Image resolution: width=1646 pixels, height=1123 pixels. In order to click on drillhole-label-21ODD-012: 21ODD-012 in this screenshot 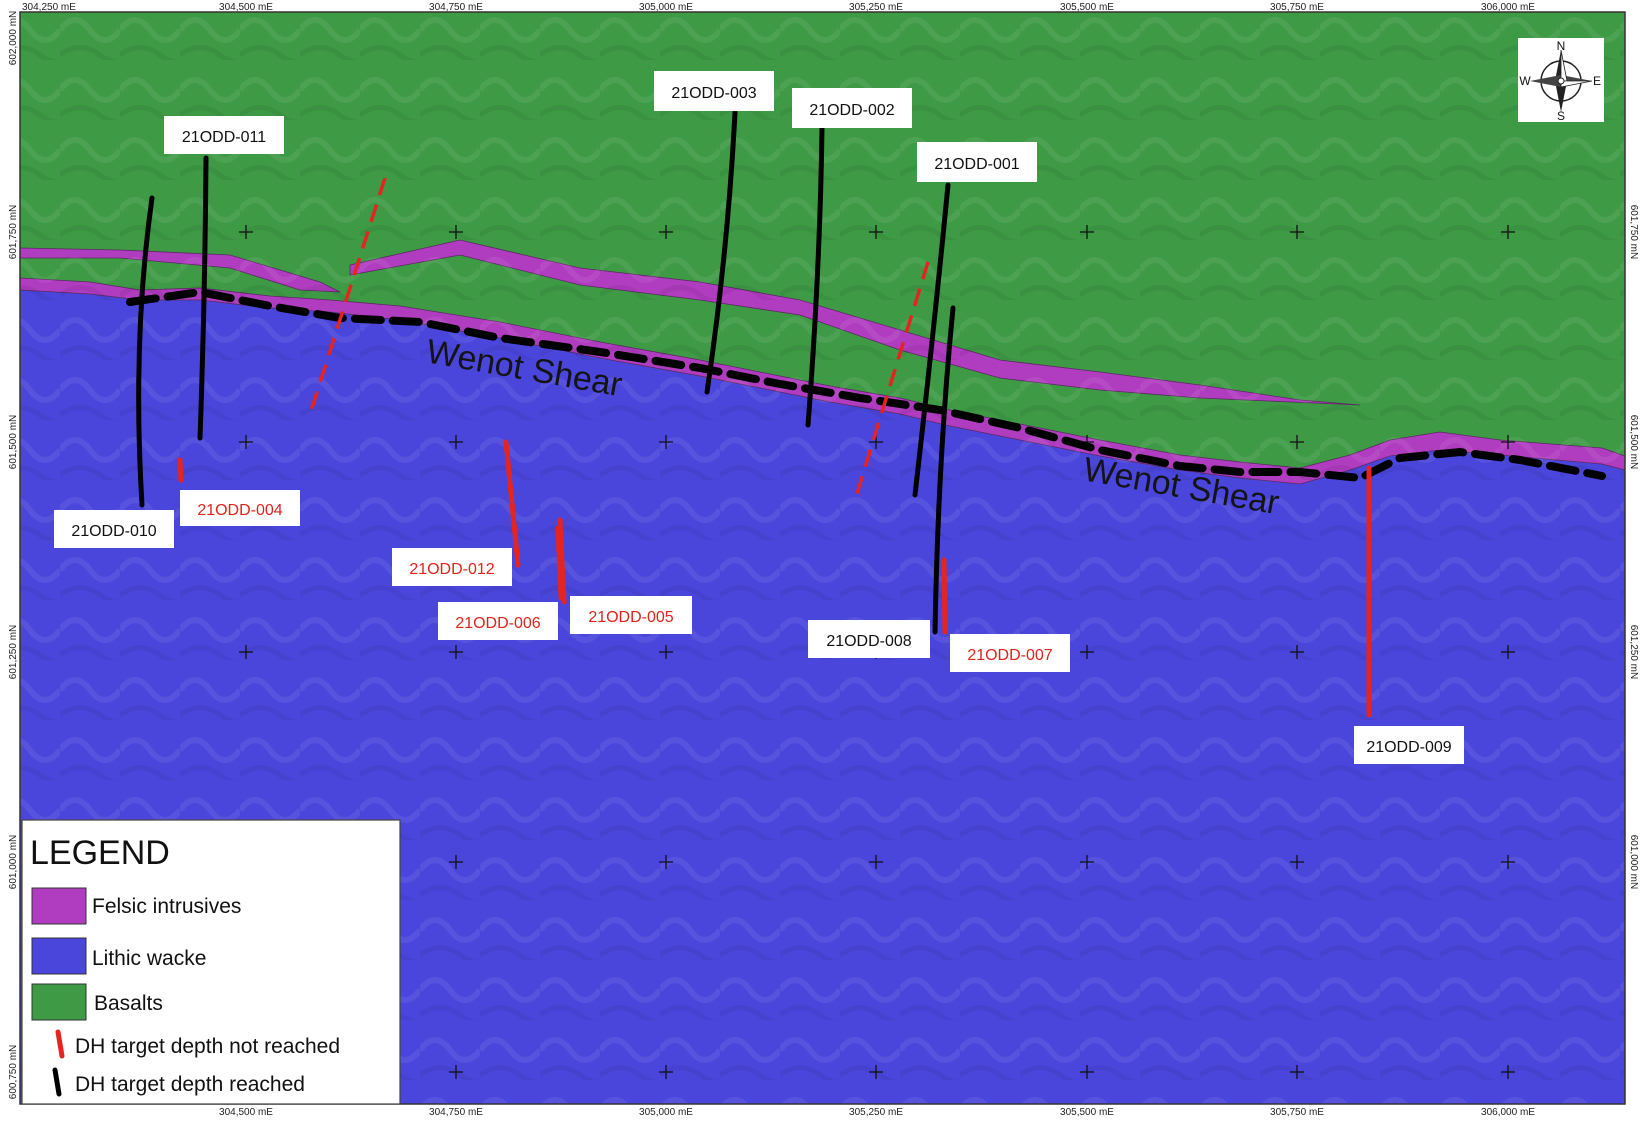, I will do `click(452, 567)`.